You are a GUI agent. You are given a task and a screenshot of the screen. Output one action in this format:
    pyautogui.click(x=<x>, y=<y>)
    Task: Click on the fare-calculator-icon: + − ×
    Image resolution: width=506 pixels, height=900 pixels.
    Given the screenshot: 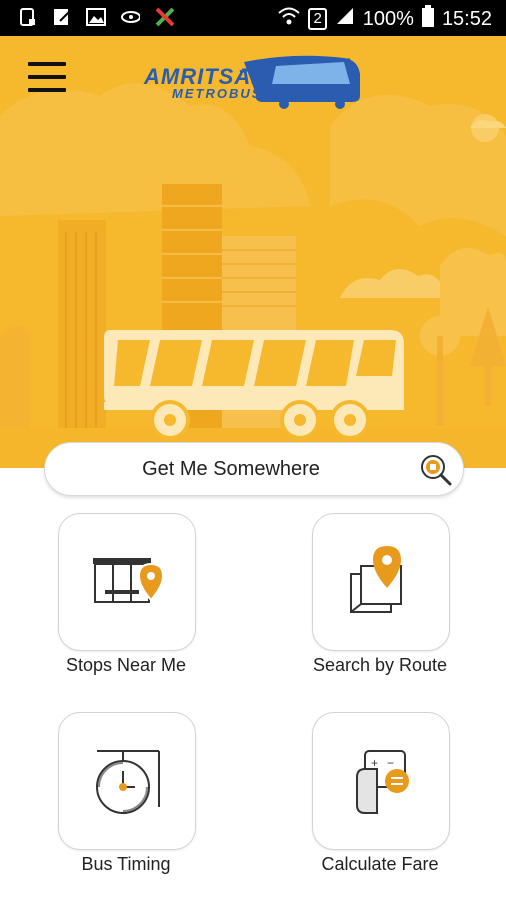 What is the action you would take?
    pyautogui.click(x=382, y=782)
    